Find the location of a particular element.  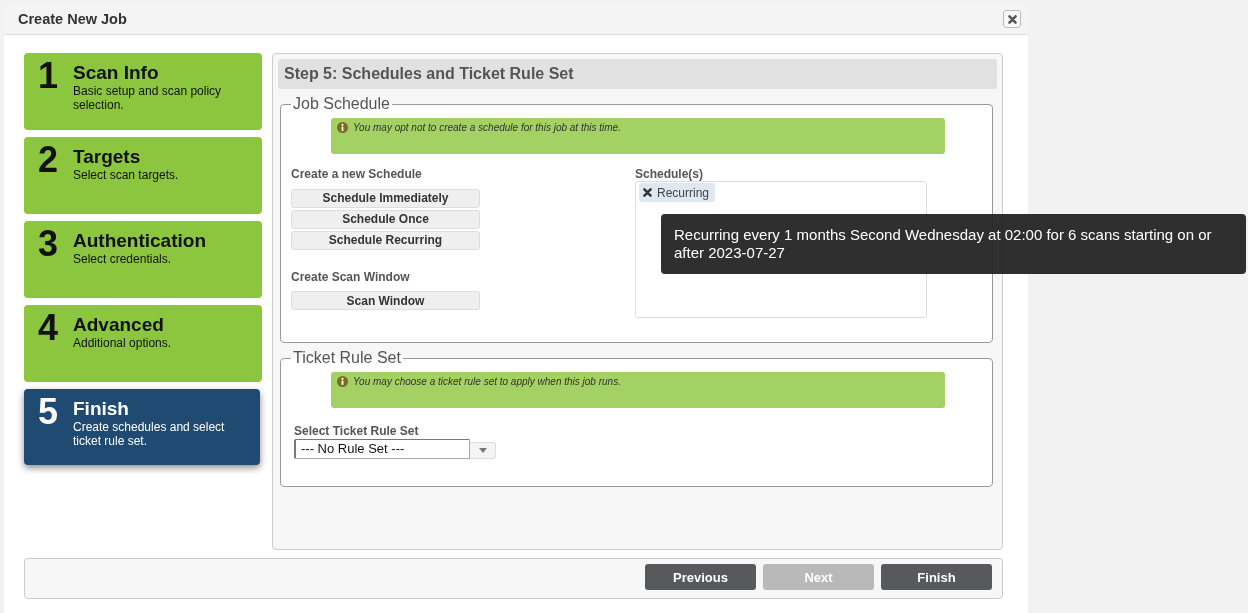

section-legend: Job Schedule is located at coordinates (341, 104).